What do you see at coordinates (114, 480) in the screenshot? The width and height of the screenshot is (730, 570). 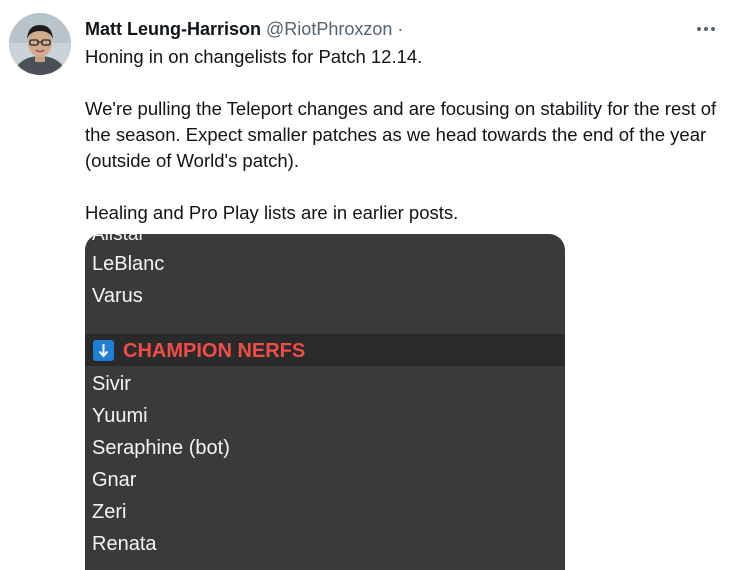 I see `list-item: Gnar` at bounding box center [114, 480].